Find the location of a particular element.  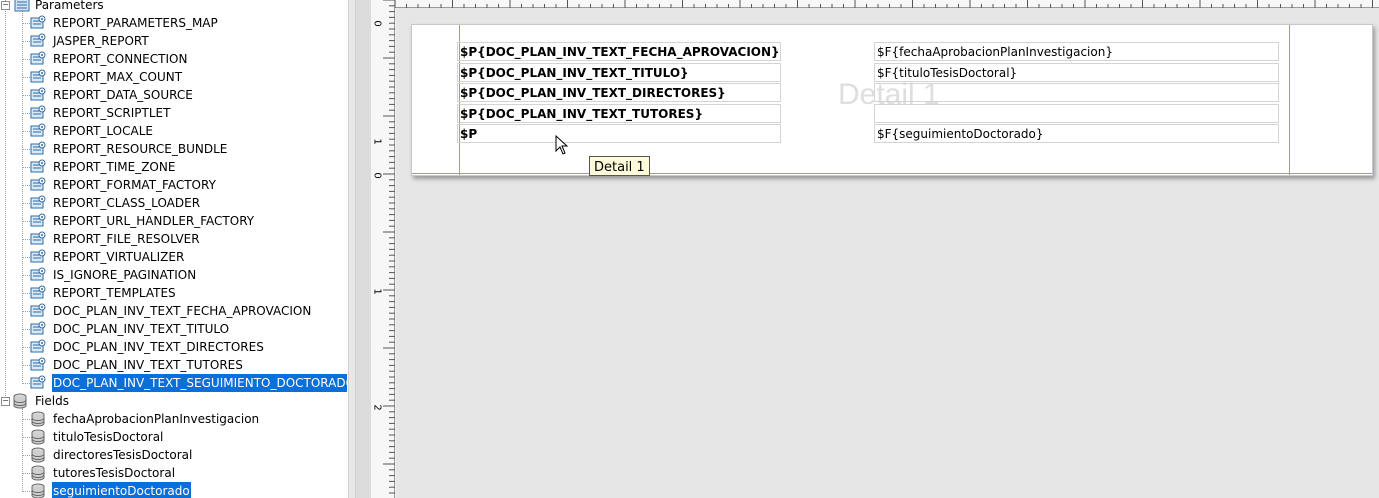

tree-item-parameter: REPORT_TIME_ZONE is located at coordinates (174, 167).